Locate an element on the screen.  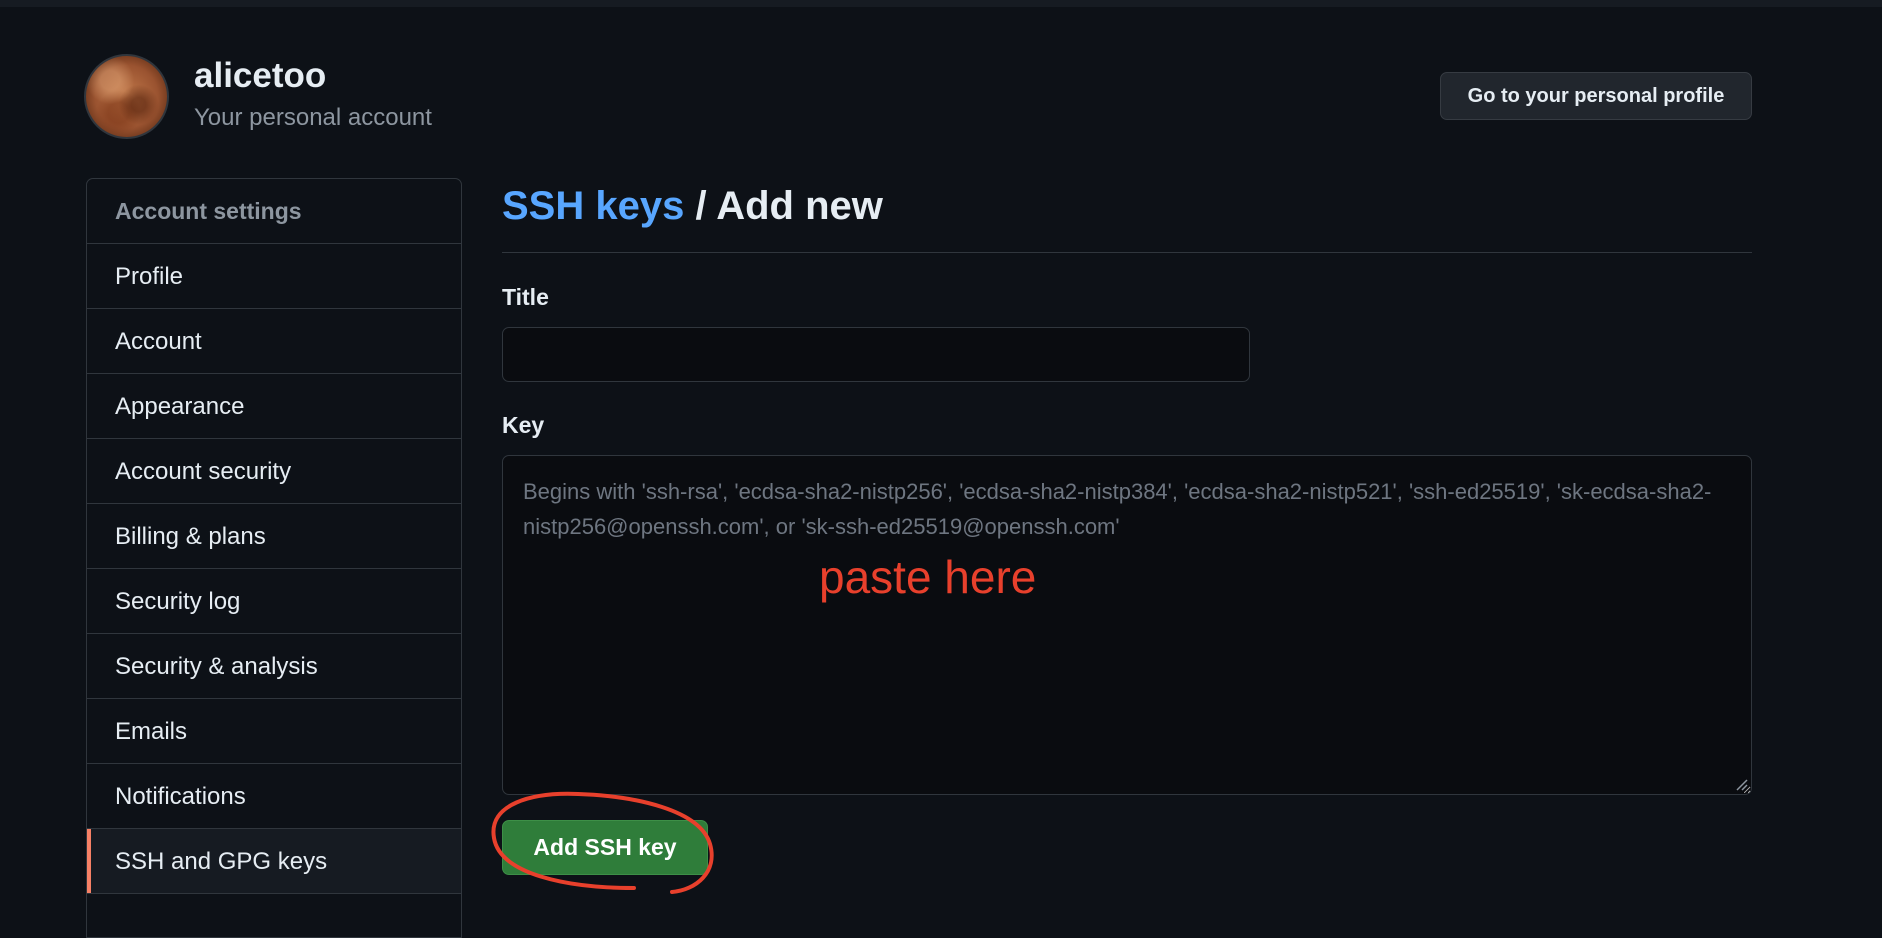
title-input is located at coordinates (876, 354).